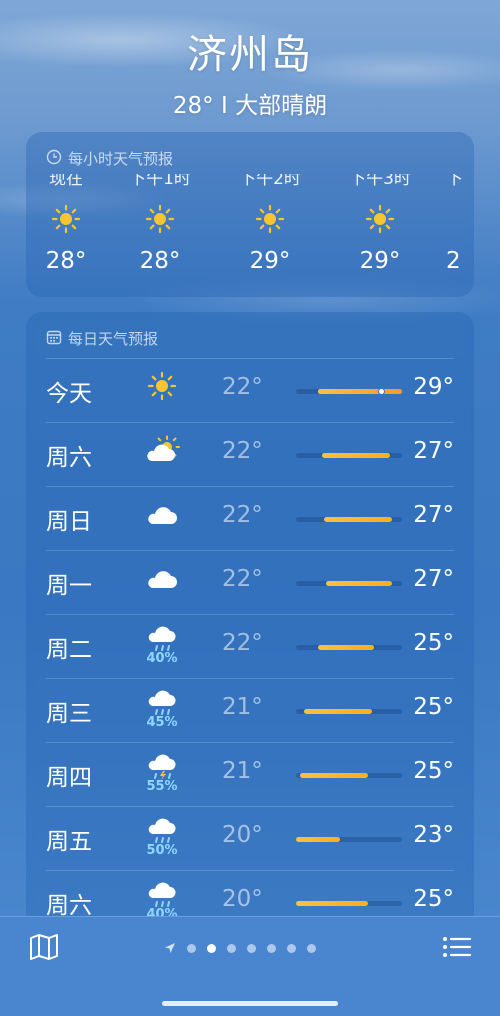  Describe the element at coordinates (69, 714) in the screenshot. I see `day-name: 周三` at that location.